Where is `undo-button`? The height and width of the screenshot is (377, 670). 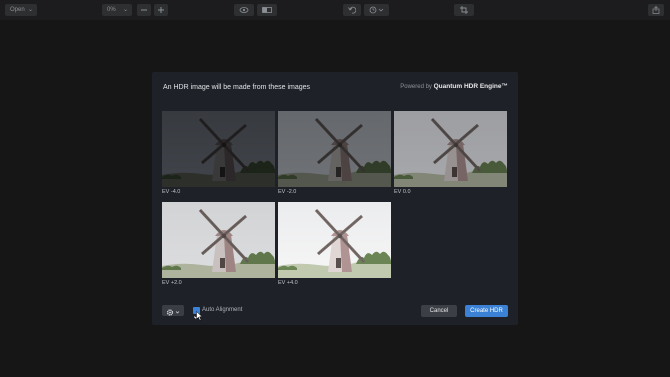 undo-button is located at coordinates (352, 10).